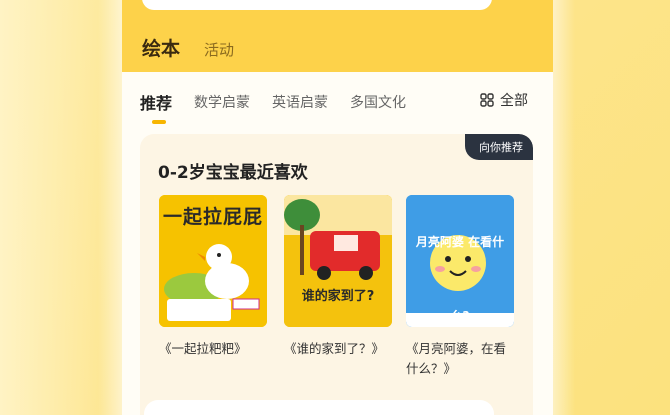  I want to click on book-cover-illustration, so click(338, 261).